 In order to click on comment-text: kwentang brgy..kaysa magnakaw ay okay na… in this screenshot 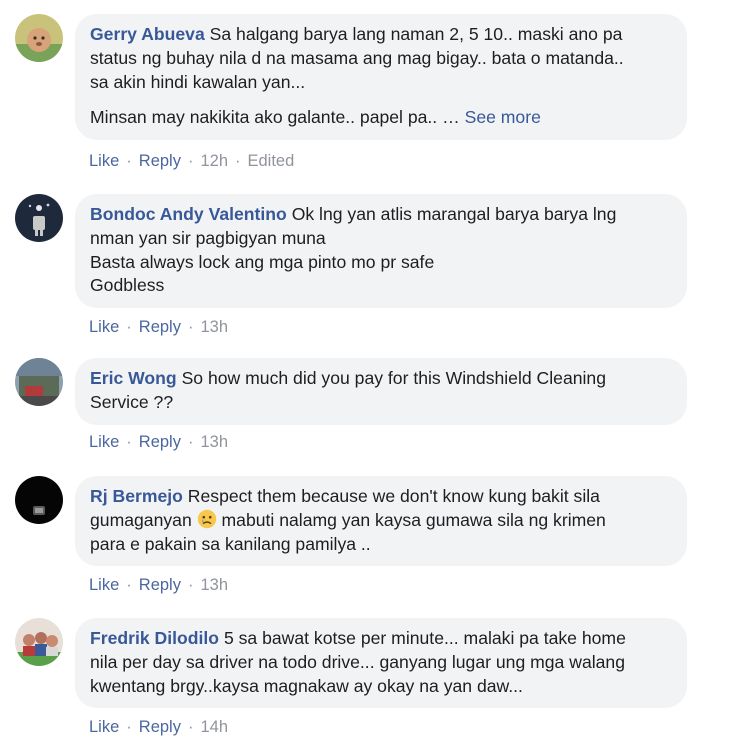, I will do `click(306, 685)`.